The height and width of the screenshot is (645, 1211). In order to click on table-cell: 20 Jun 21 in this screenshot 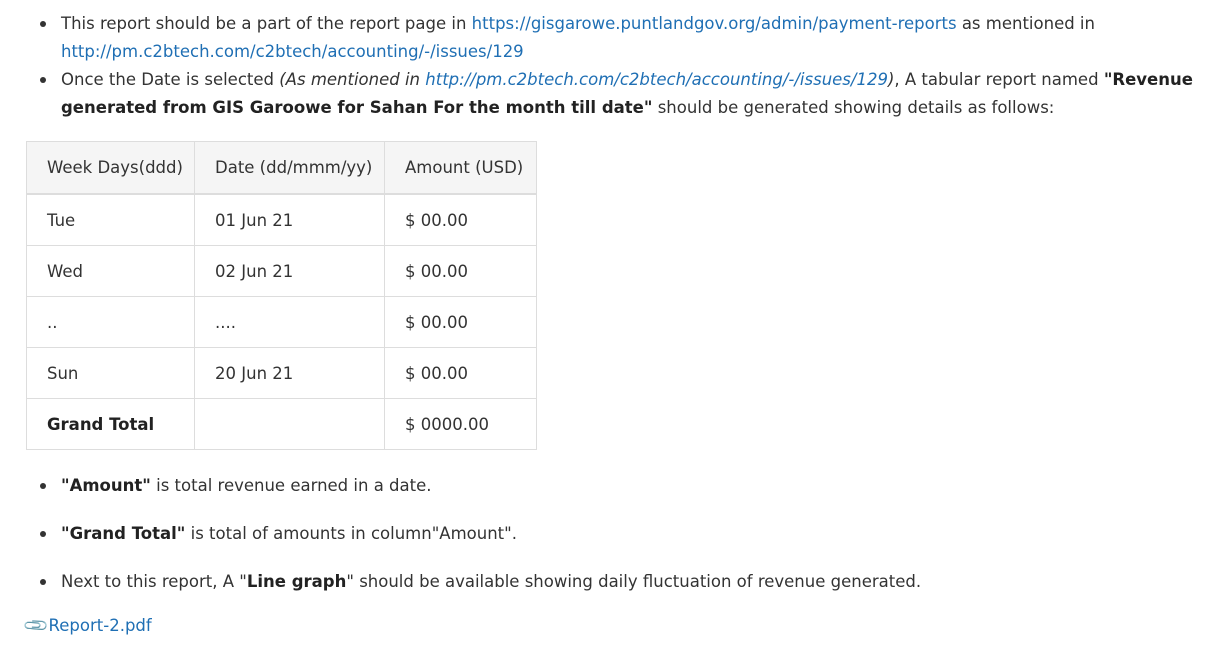, I will do `click(289, 373)`.